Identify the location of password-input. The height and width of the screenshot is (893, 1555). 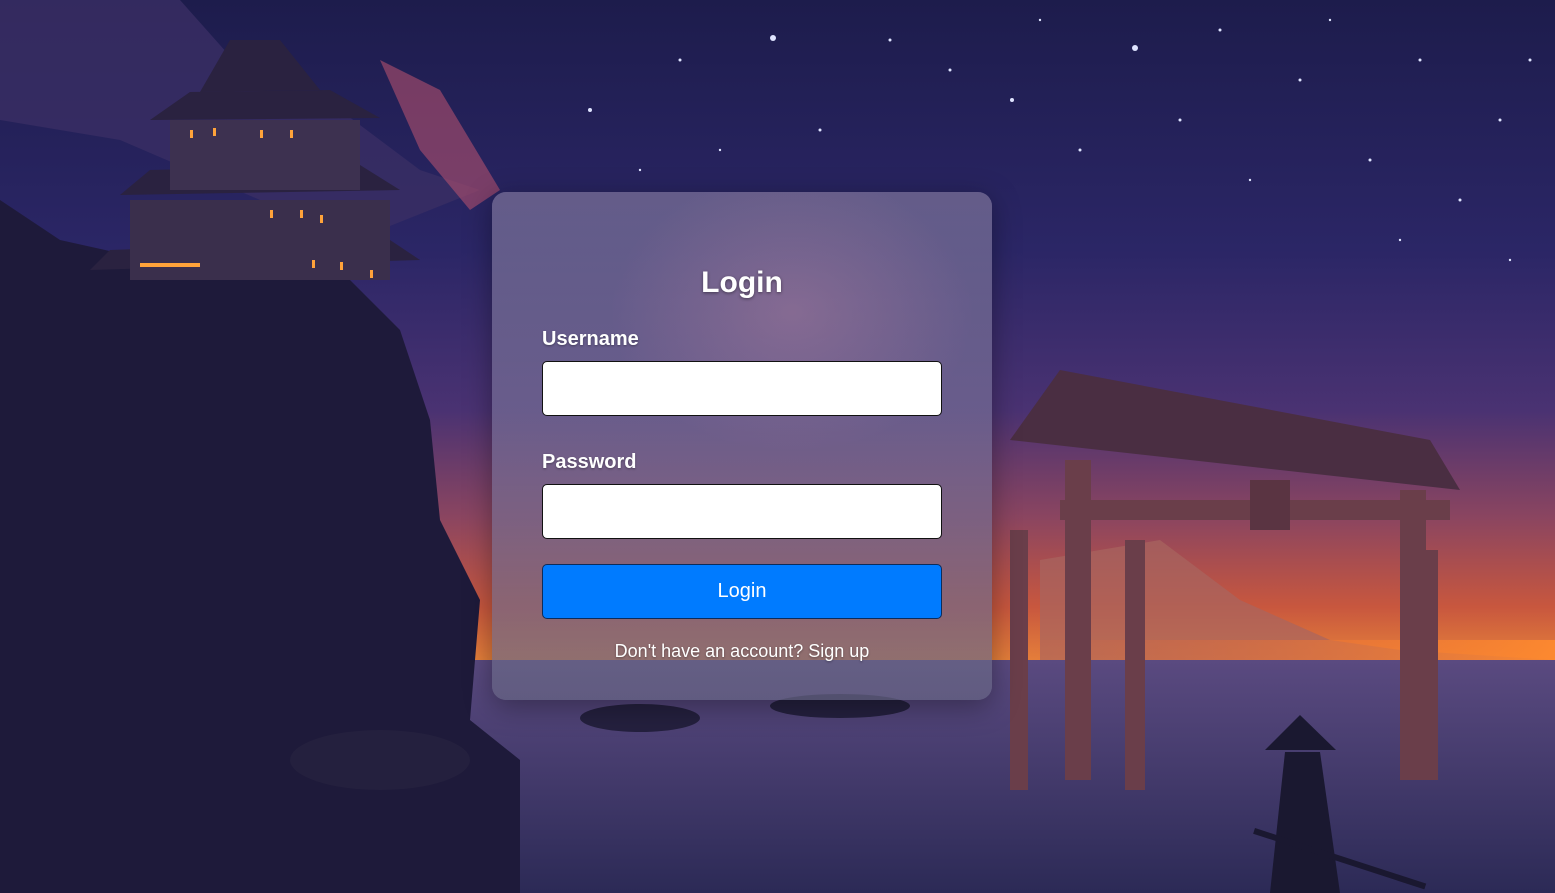
(742, 511).